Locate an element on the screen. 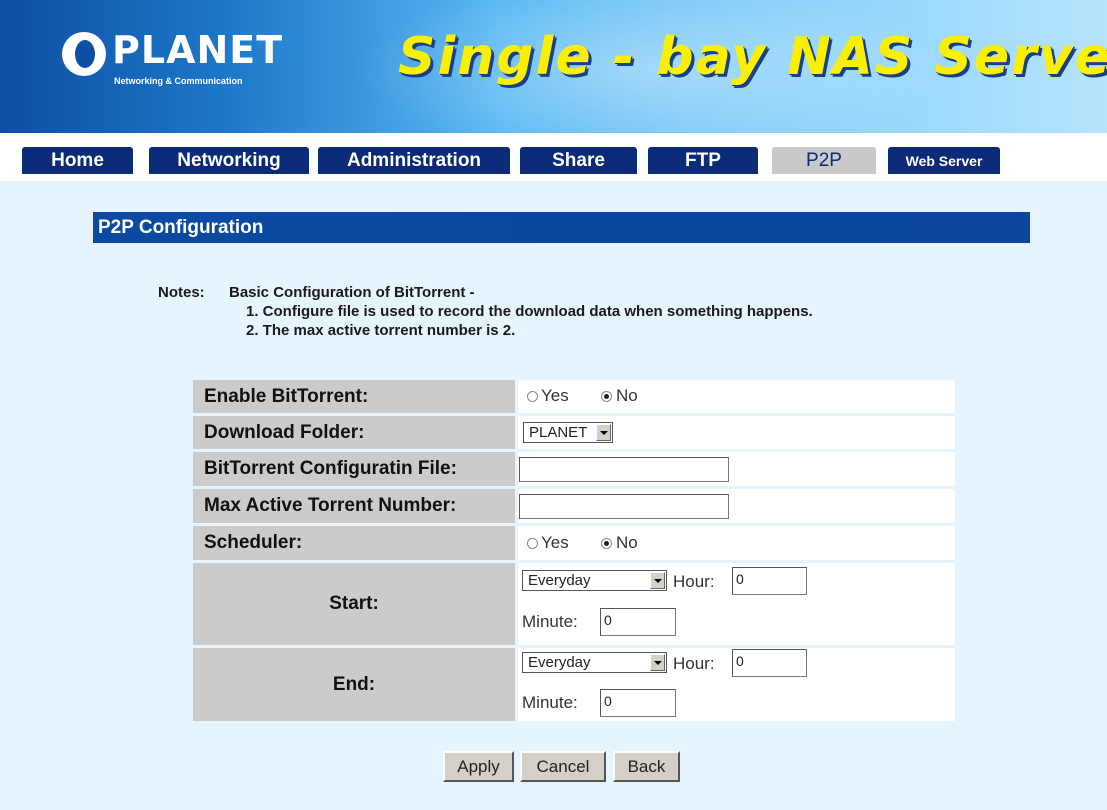 This screenshot has height=810, width=1107. scheduler-label: Scheduler: is located at coordinates (354, 543).